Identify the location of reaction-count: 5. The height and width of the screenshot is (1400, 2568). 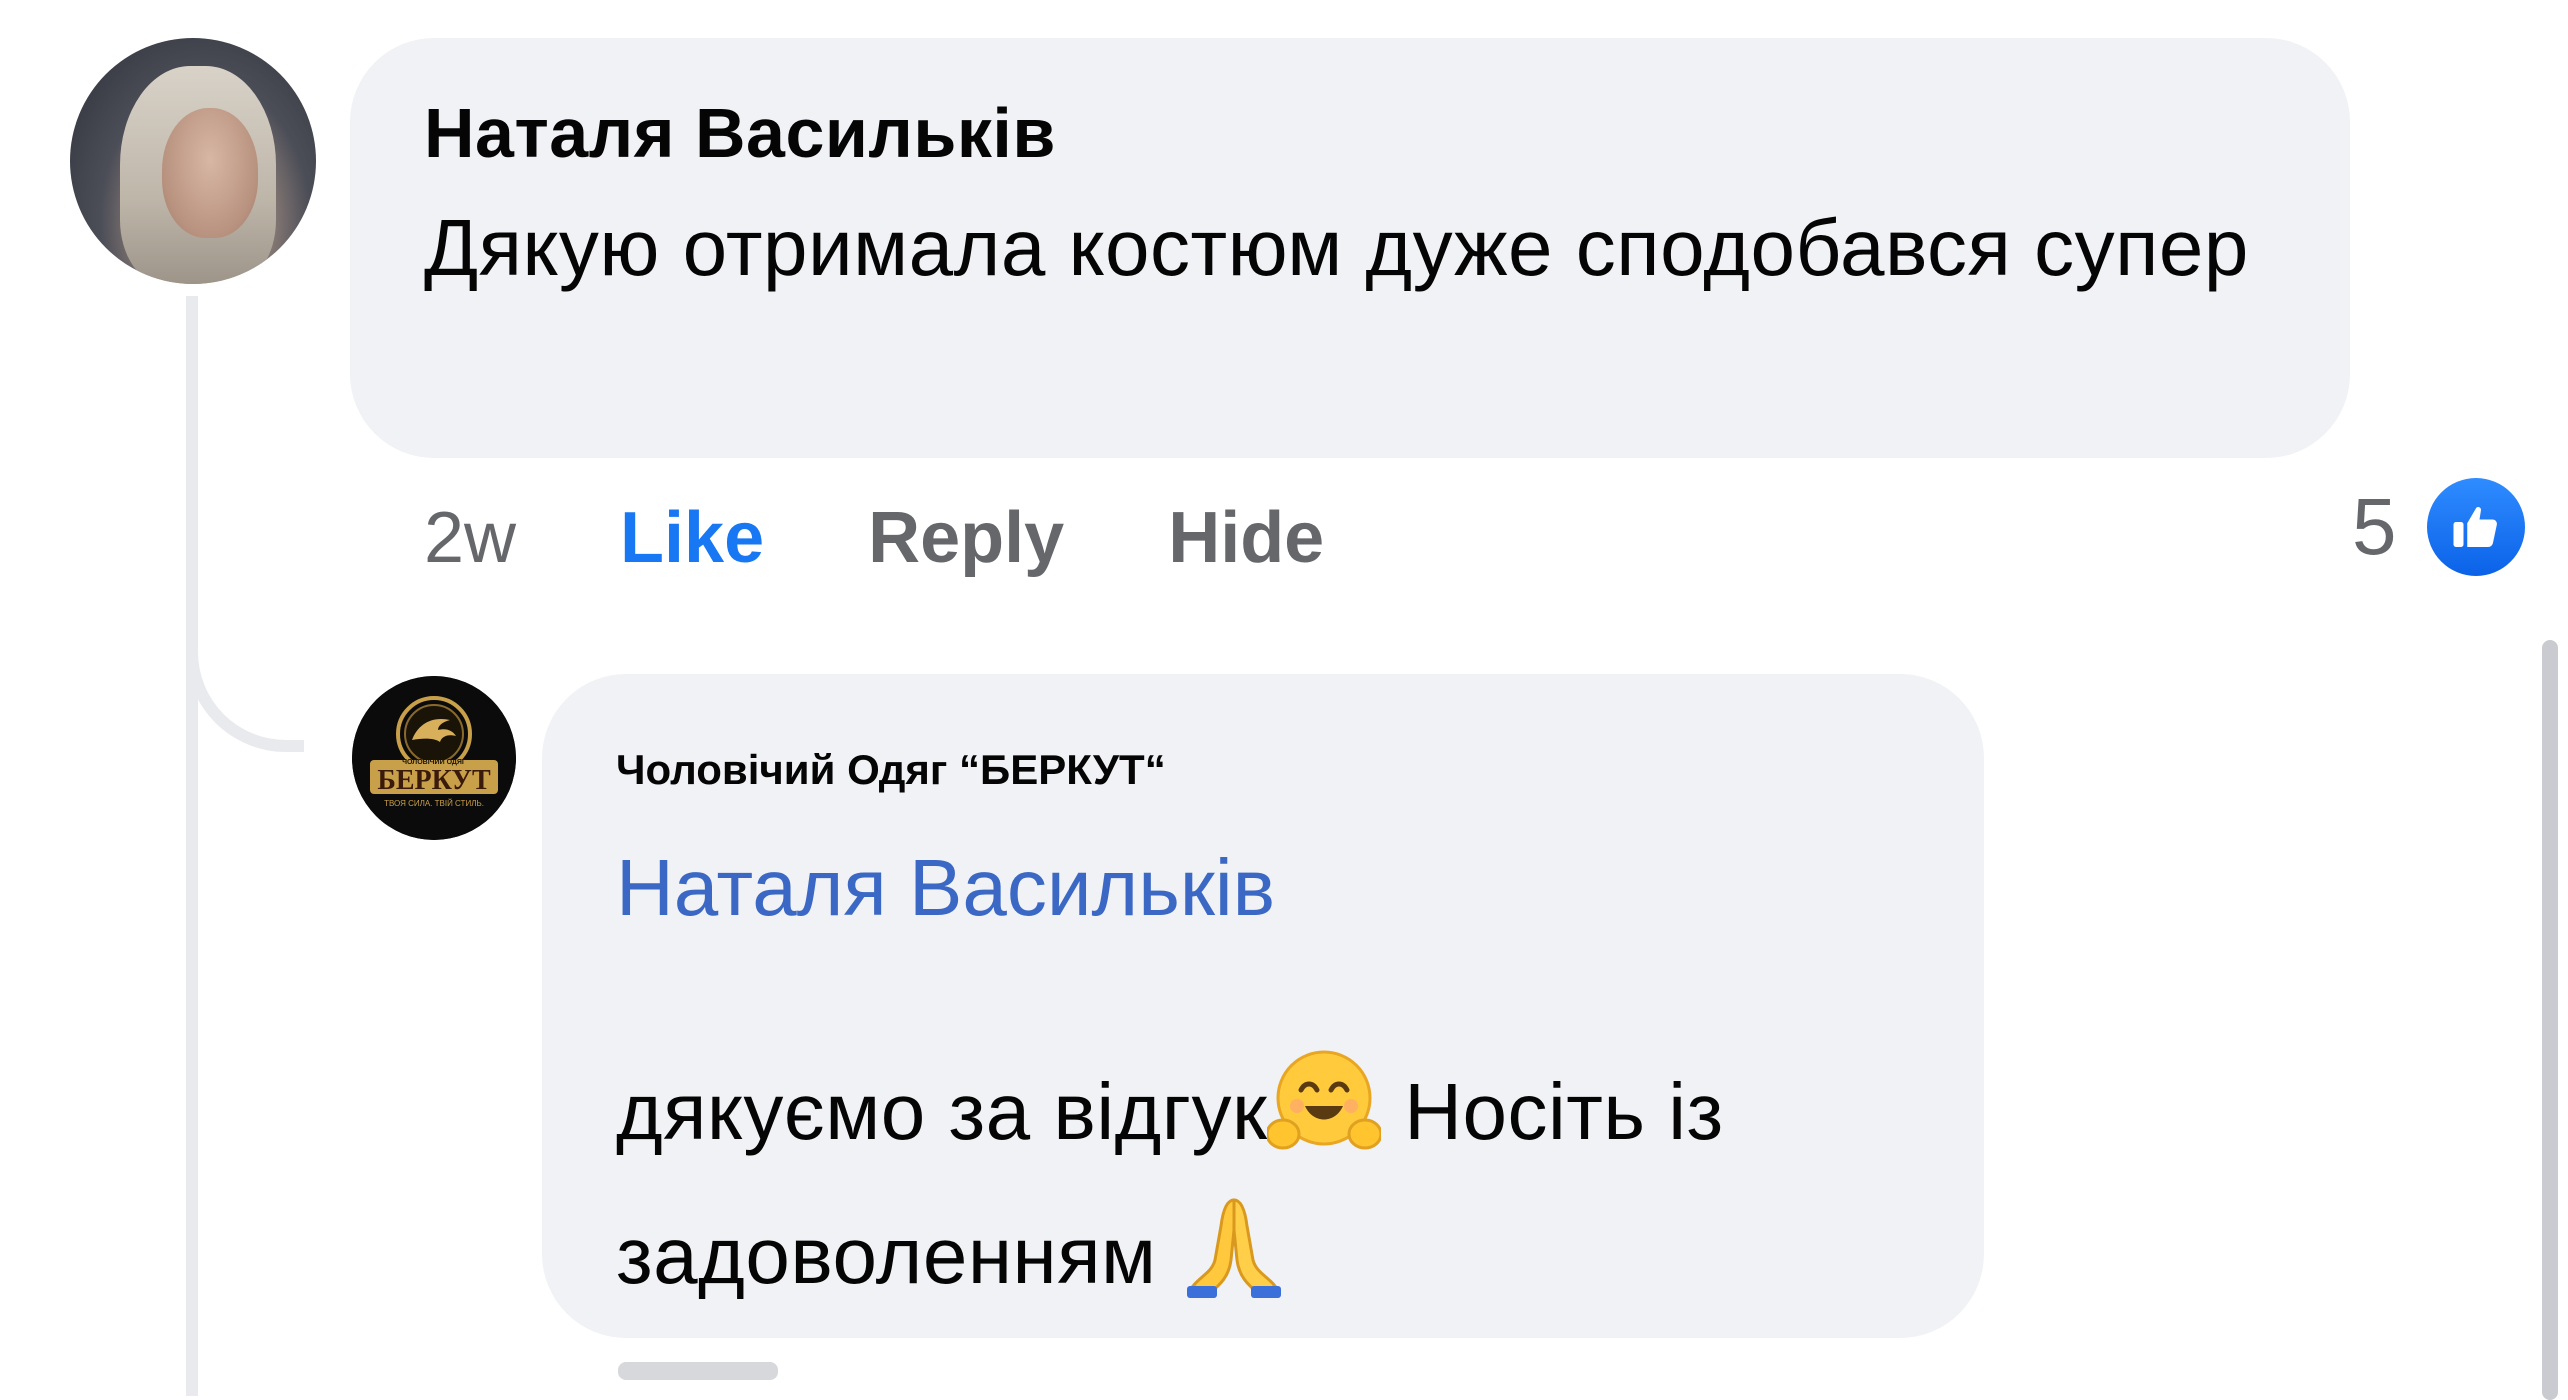
(2374, 526).